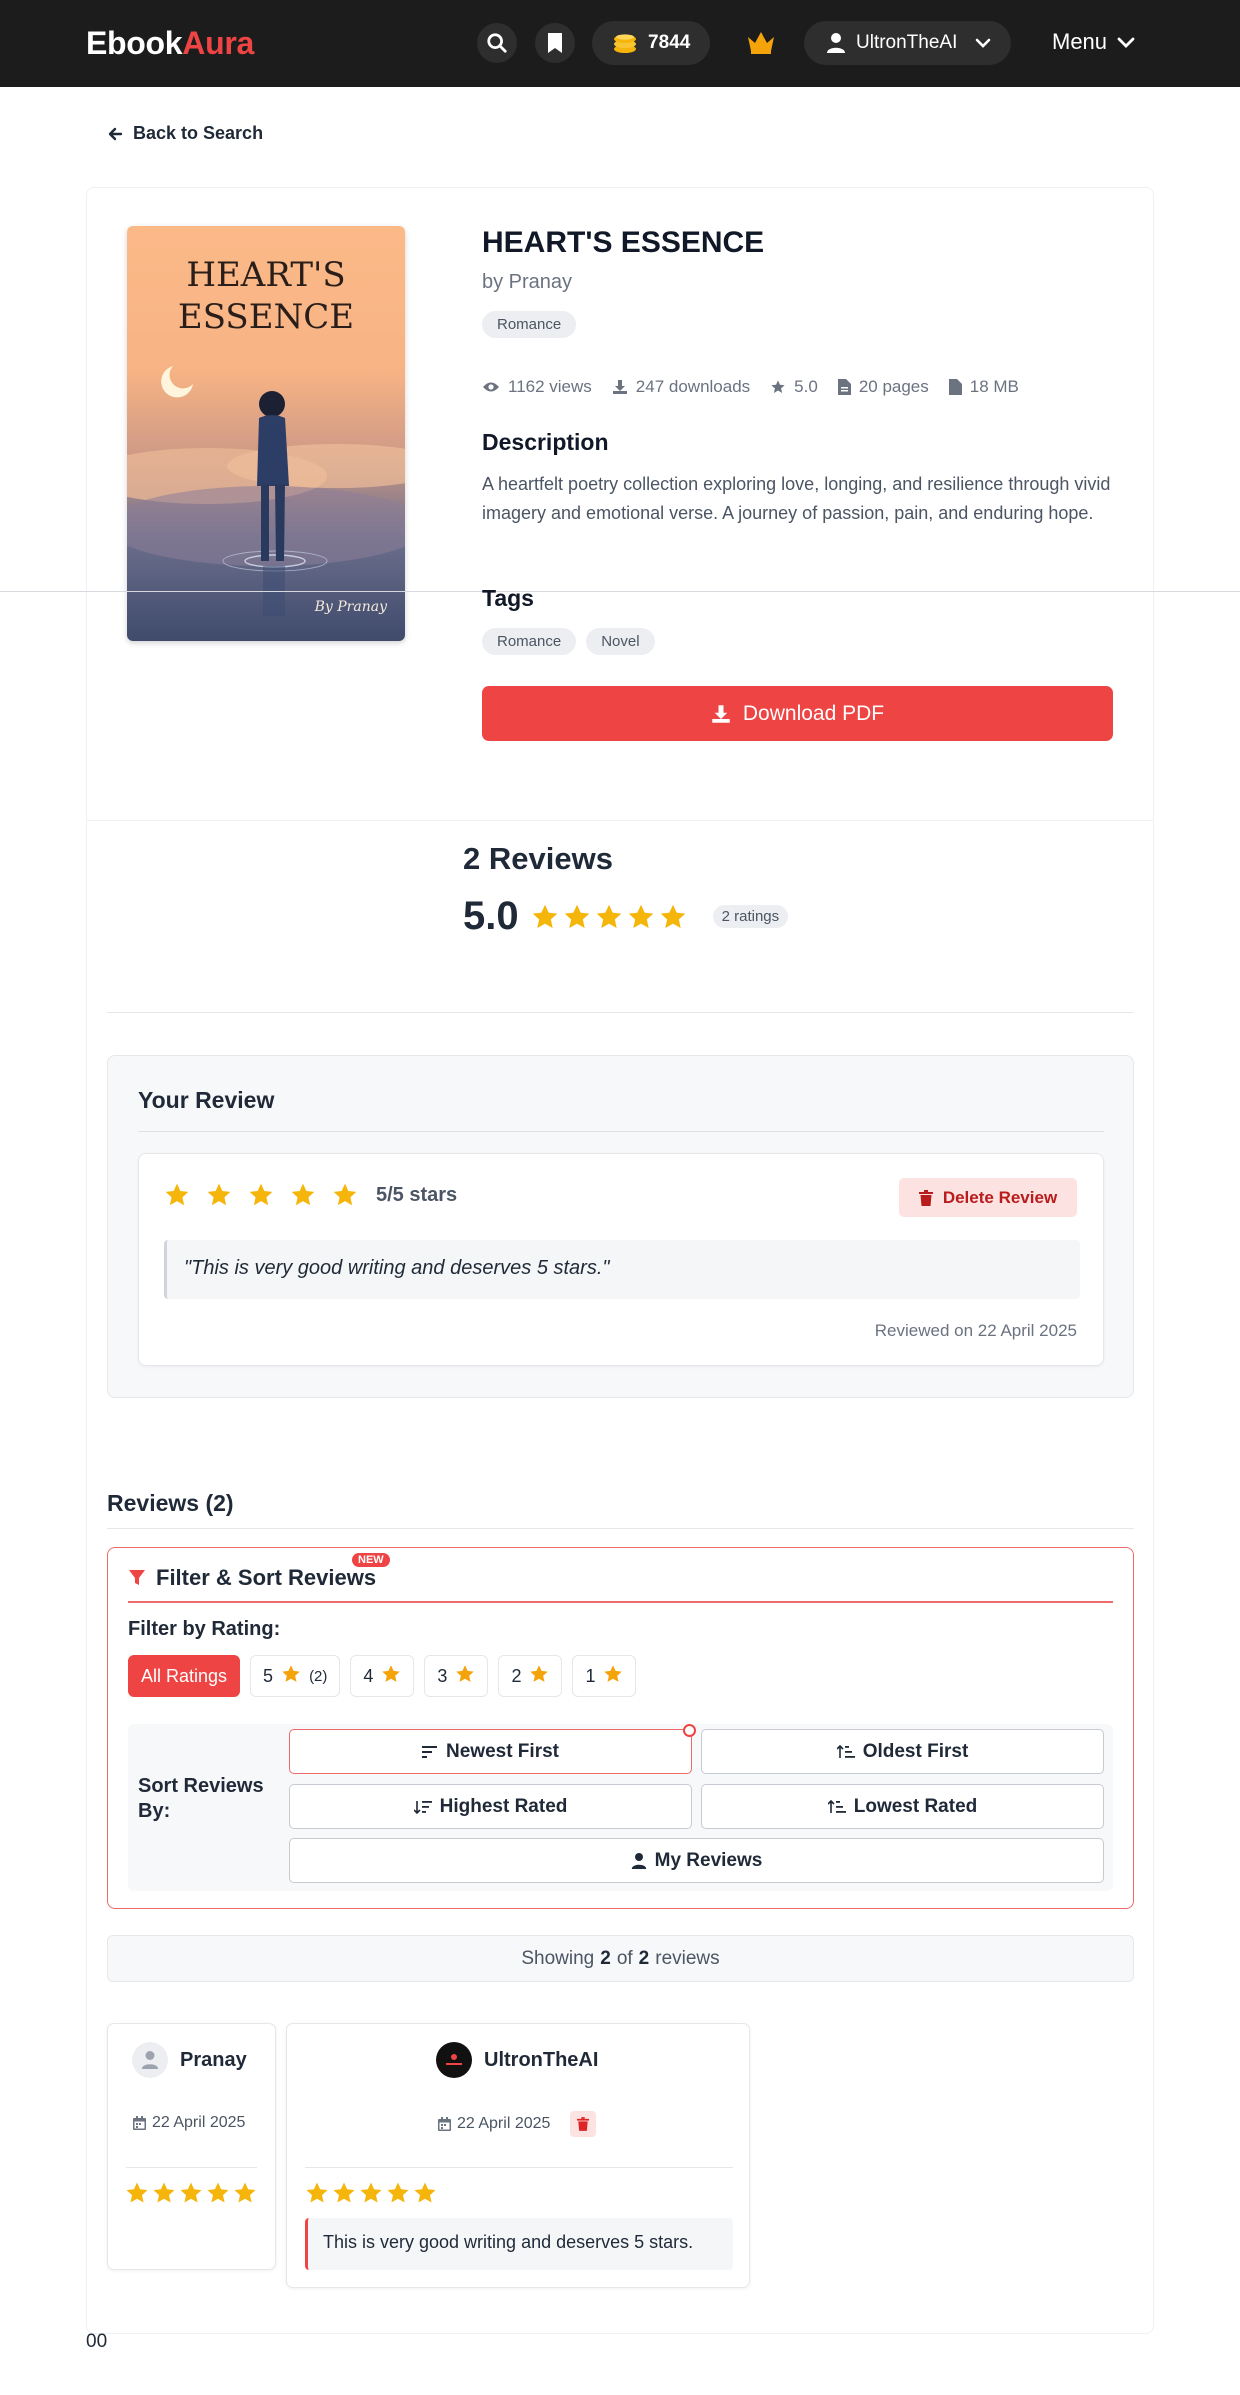  I want to click on new-badge: NEW, so click(371, 1560).